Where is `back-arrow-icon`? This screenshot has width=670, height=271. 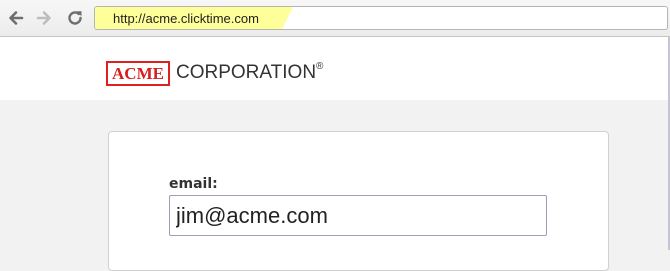 back-arrow-icon is located at coordinates (16, 18).